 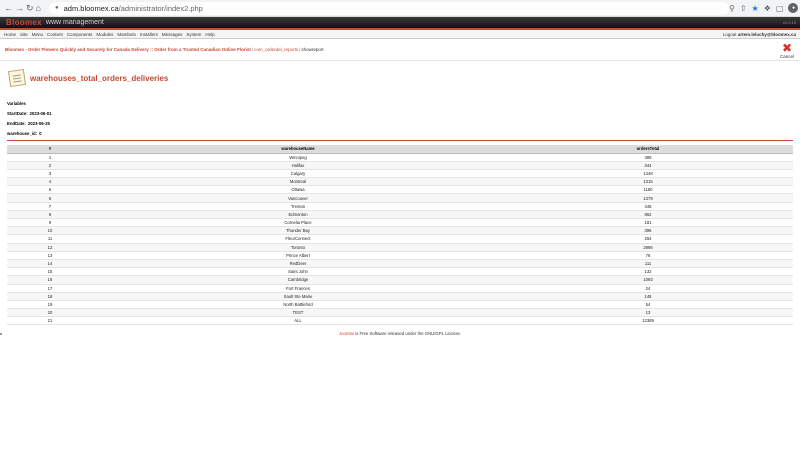 What do you see at coordinates (298, 280) in the screenshot?
I see `warehouse-name-cell: Cambridge` at bounding box center [298, 280].